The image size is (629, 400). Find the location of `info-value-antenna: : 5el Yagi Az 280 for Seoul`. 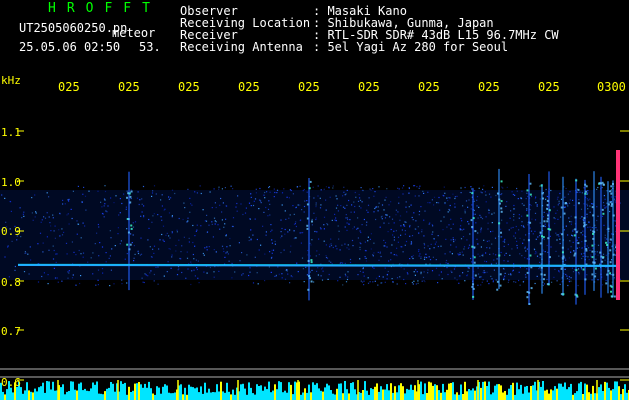

info-value-antenna: : 5el Yagi Az 280 for Seoul is located at coordinates (411, 47).